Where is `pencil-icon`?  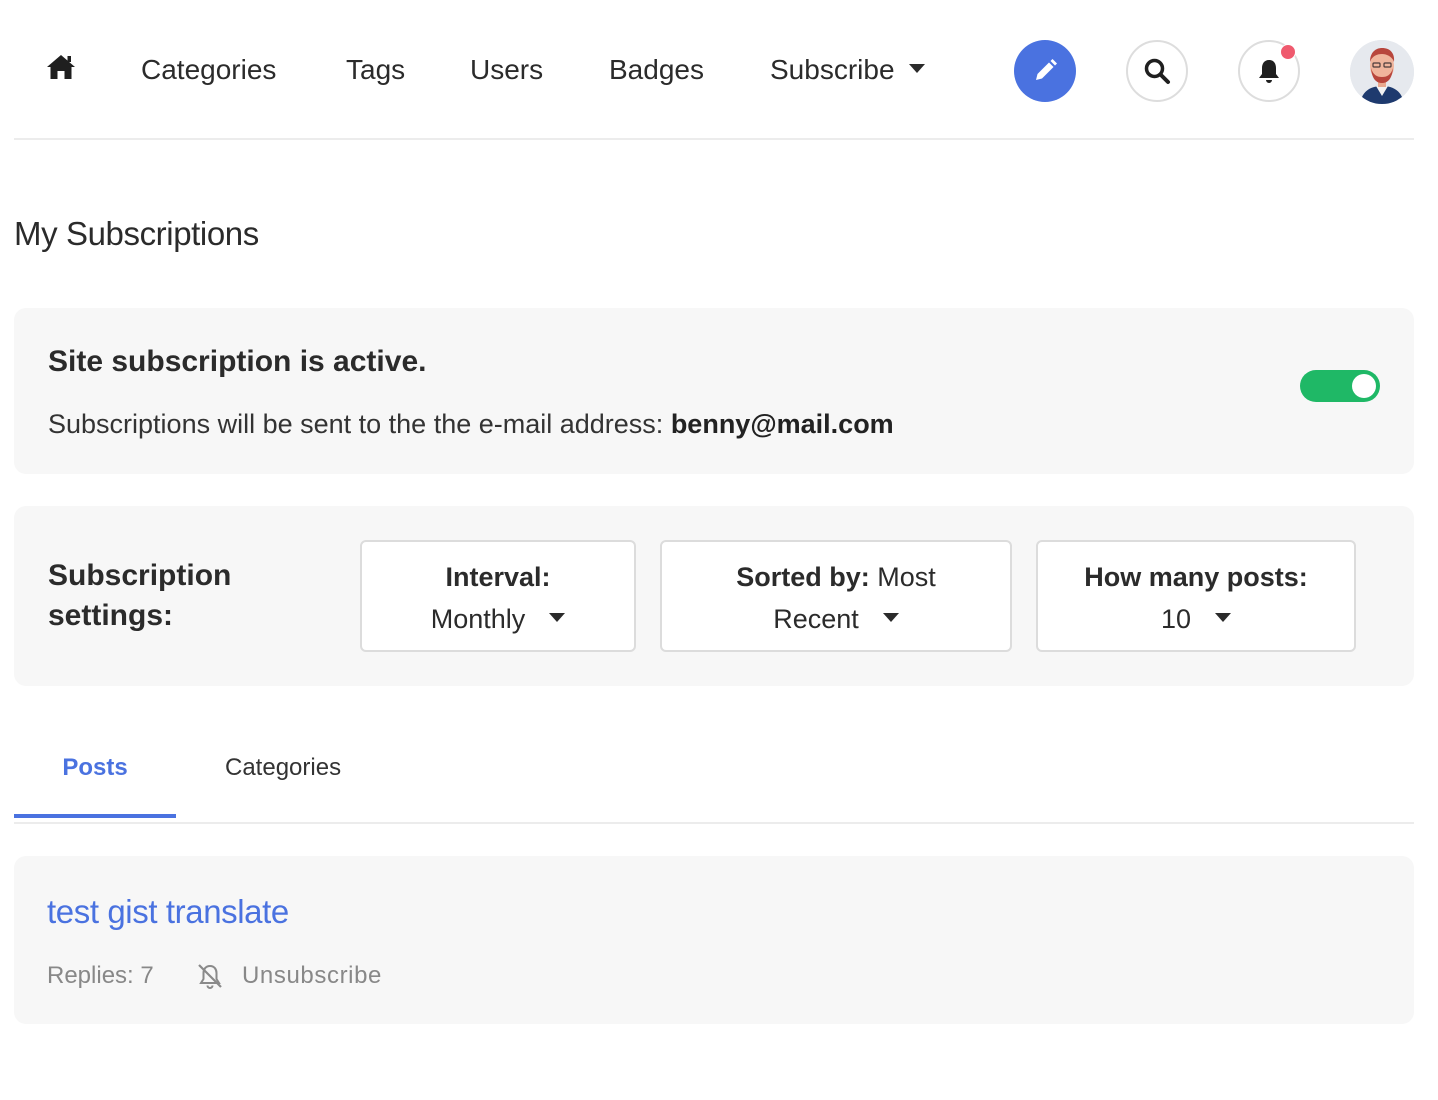 pencil-icon is located at coordinates (1046, 69).